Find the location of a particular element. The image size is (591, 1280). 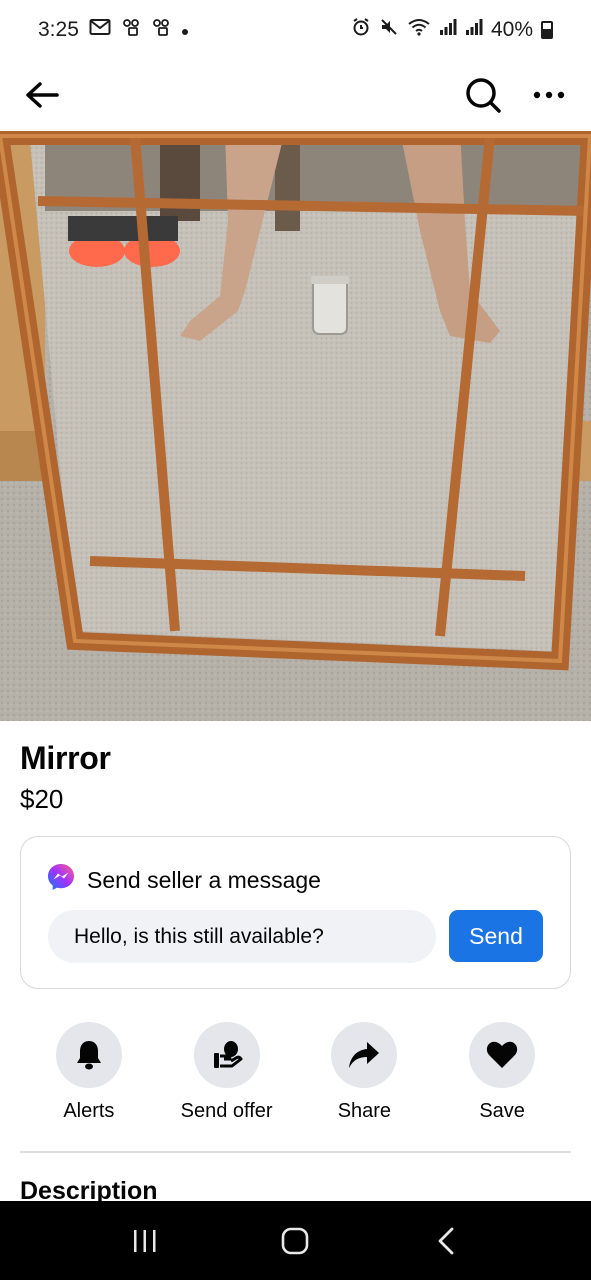

messenger-icon is located at coordinates (61, 880).